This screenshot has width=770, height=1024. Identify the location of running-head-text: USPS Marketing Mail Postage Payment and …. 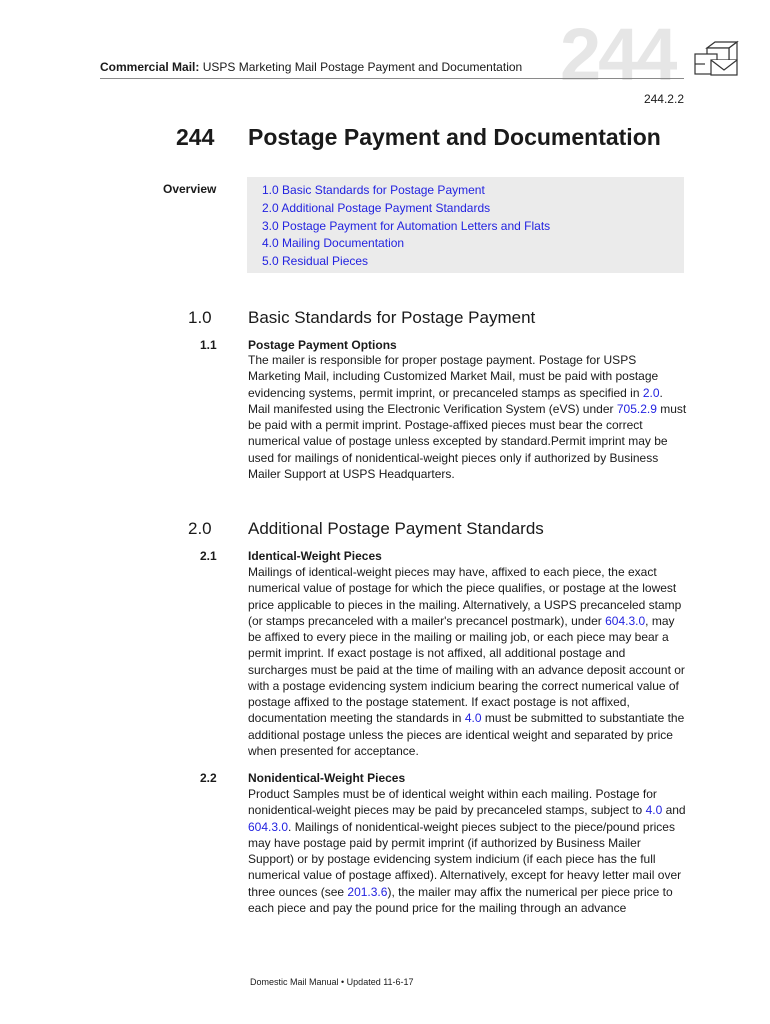
(361, 67).